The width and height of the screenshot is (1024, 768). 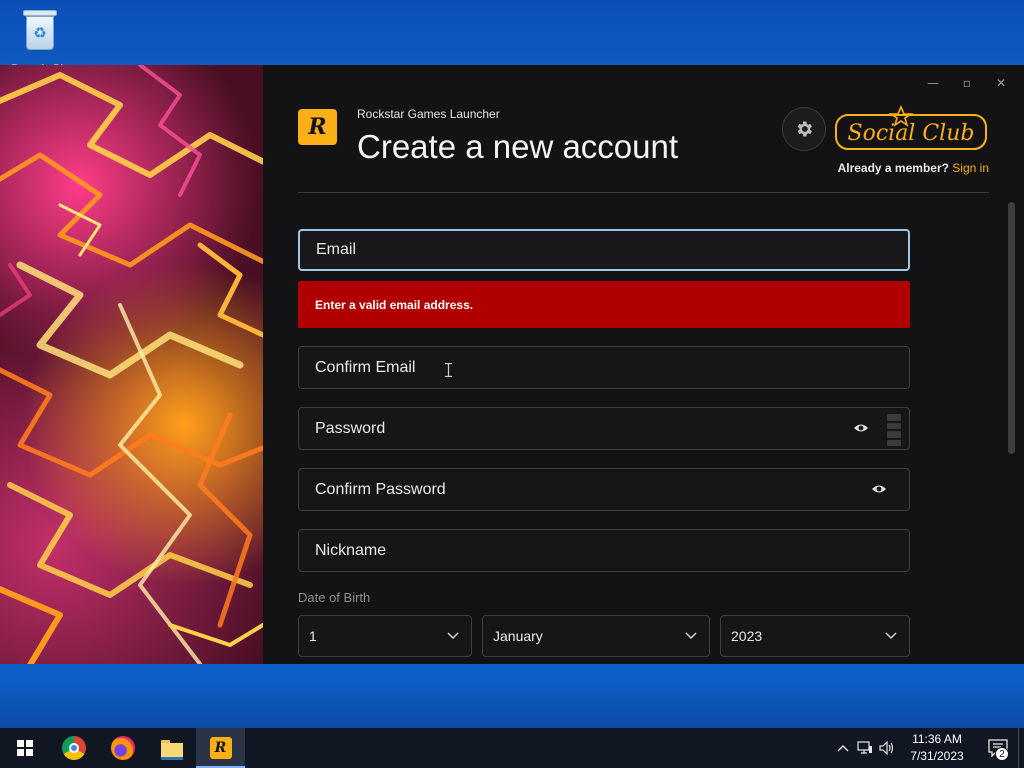 What do you see at coordinates (604, 367) in the screenshot?
I see `confirm-email-field: Confirm Email` at bounding box center [604, 367].